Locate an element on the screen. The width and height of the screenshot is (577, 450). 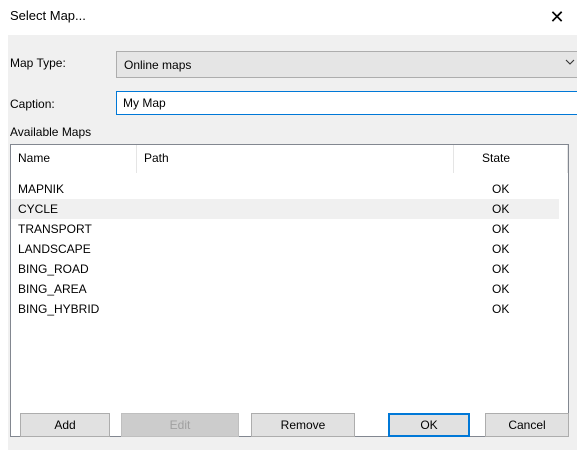
map-name: LANDSCAPE is located at coordinates (54, 249).